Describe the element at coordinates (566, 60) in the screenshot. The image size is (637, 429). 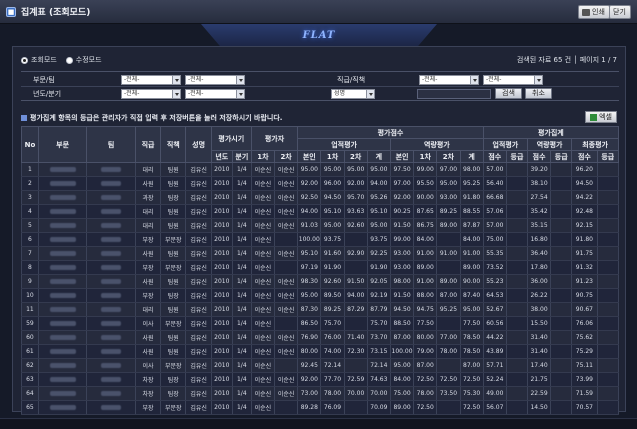
I see `paging-info: 검색된 자료 65 건 │ 페이지 1 / 7` at that location.